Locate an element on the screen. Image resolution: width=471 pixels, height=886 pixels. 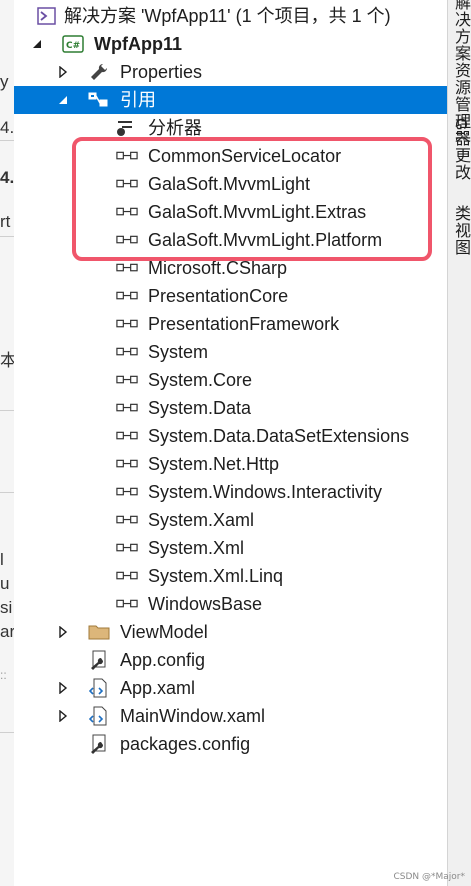
tree-node-solution: 解决方案 'WpfApp11' (1 个项目，共 1 个) is located at coordinates (230, 16).